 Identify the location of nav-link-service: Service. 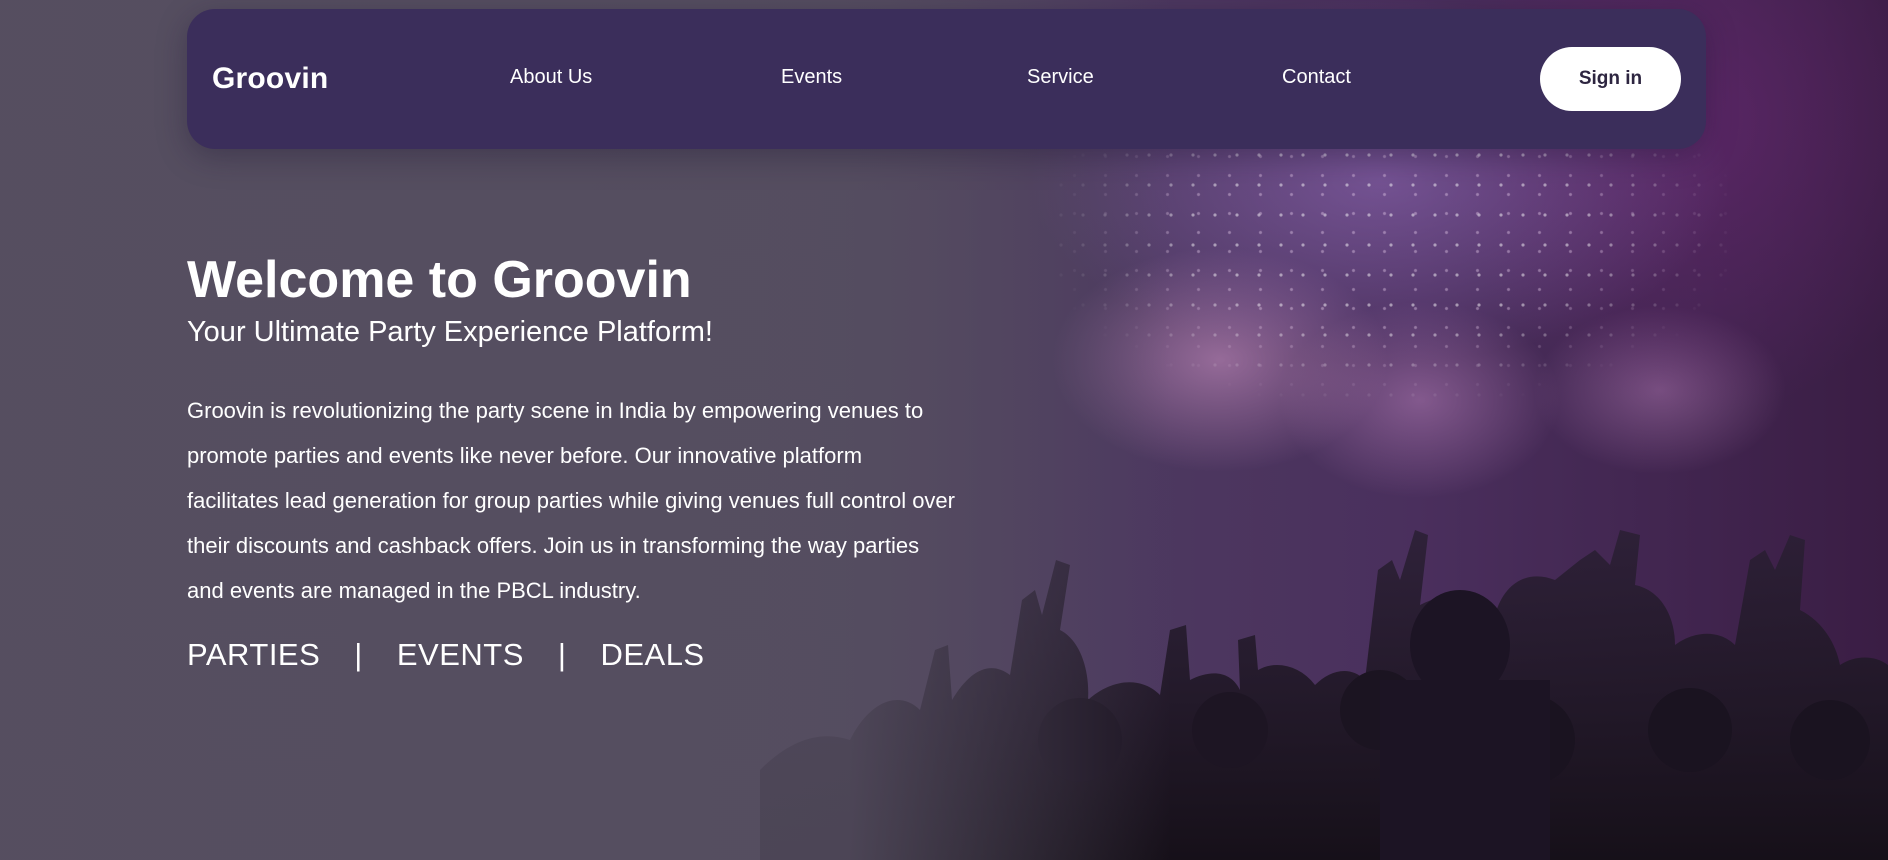
(1060, 77).